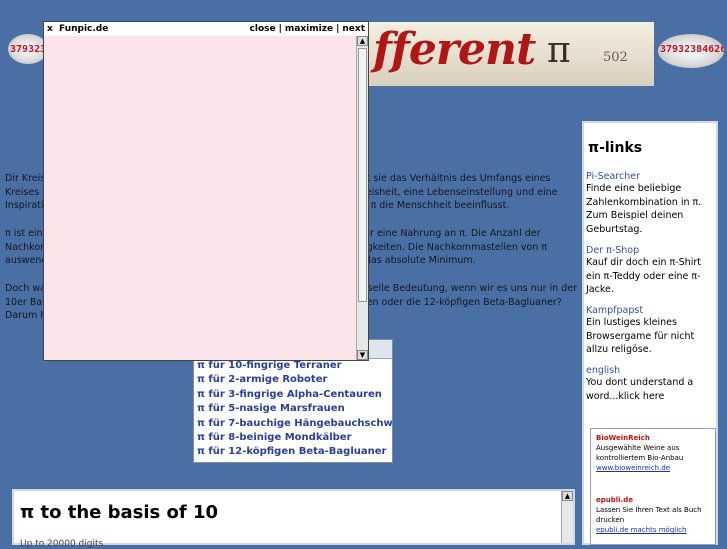  Describe the element at coordinates (640, 389) in the screenshot. I see `sidebar-text: You dont understand a word...klick here` at that location.